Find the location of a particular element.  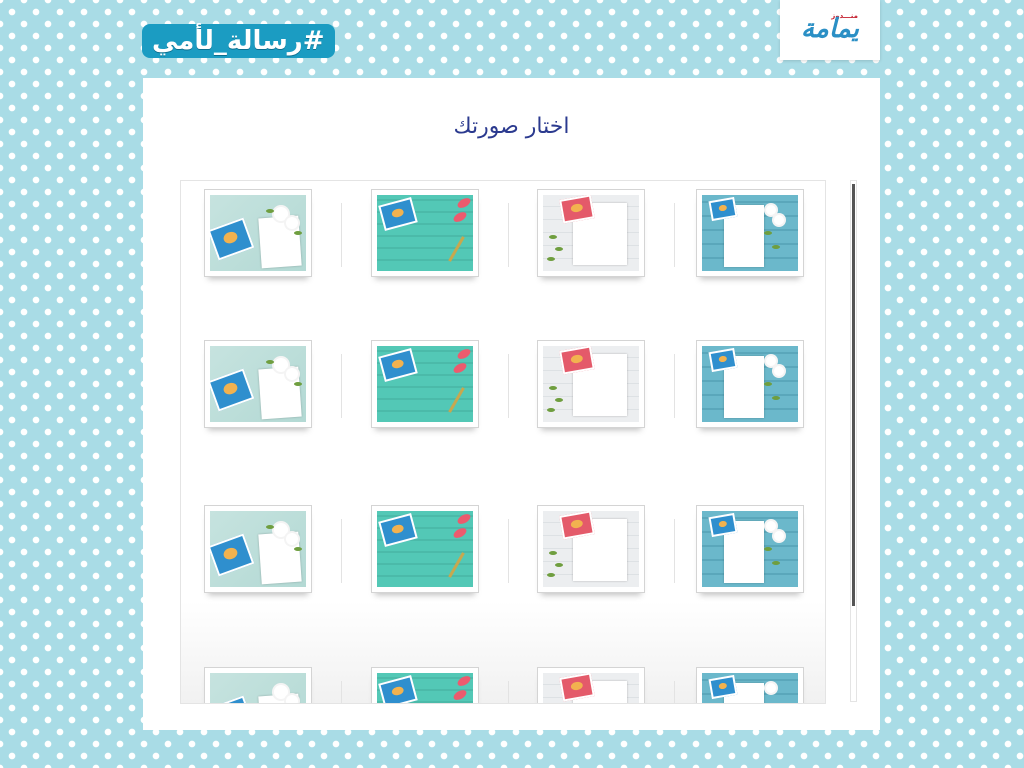

scrollbar-thumb is located at coordinates (853, 395).